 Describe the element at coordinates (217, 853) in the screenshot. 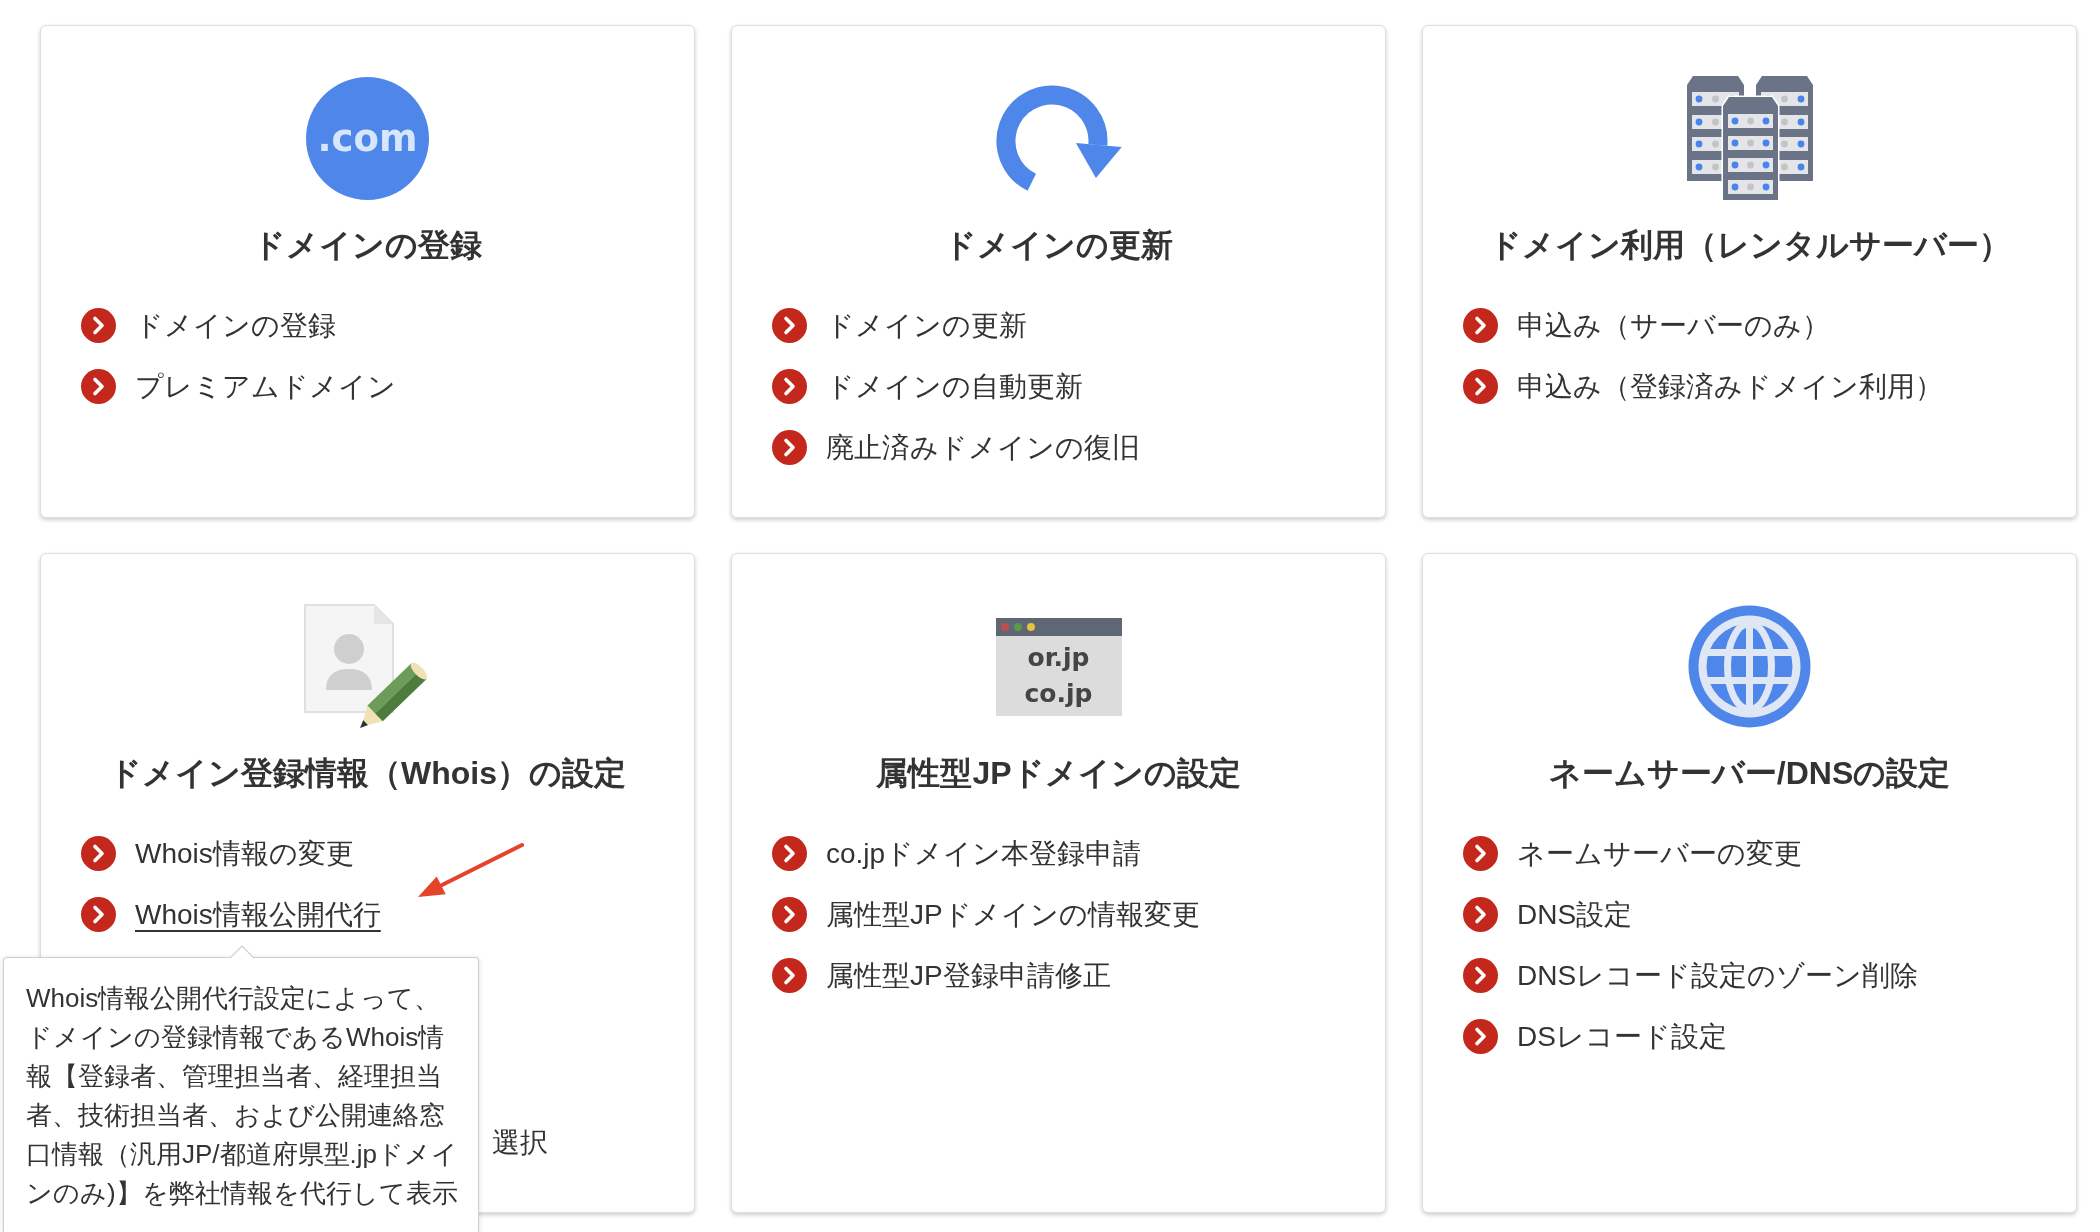

I see `menu-link: Whois情報の変更` at that location.